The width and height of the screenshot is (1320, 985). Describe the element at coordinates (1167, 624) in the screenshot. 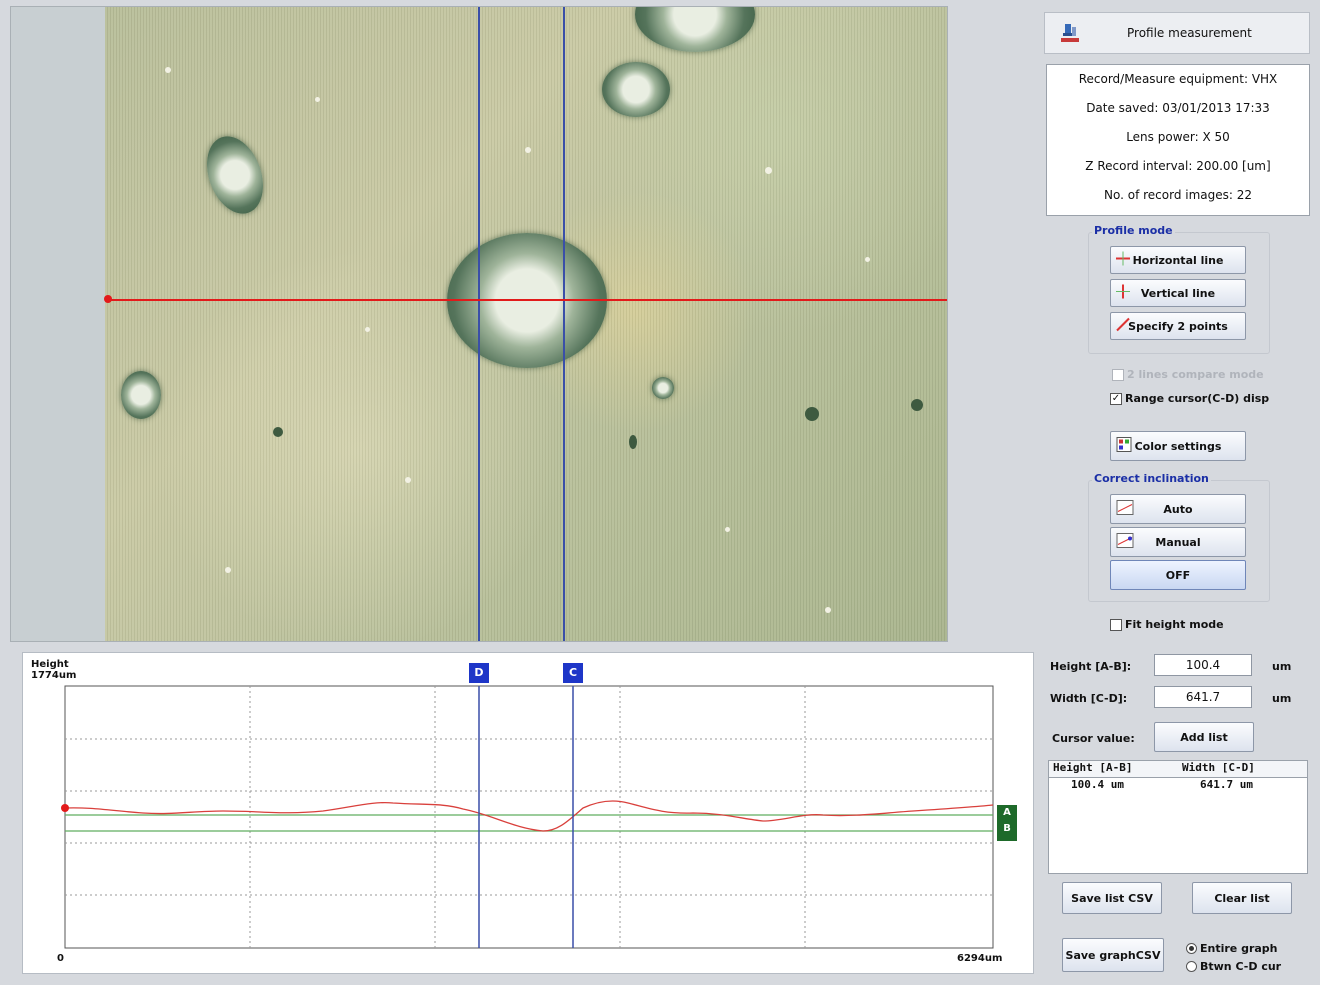

I see `fit-height-checkbox: Fit height mode` at that location.